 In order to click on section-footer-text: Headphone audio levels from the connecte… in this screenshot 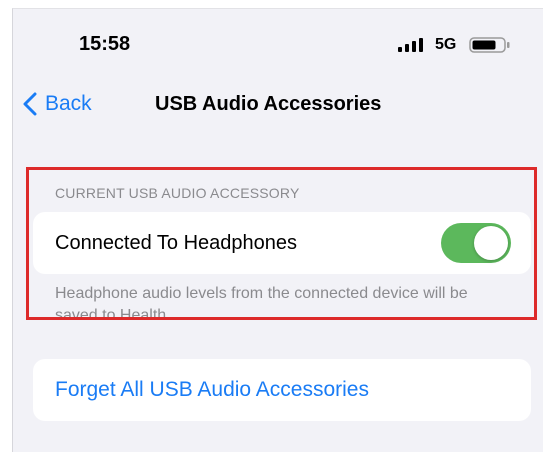, I will do `click(261, 304)`.